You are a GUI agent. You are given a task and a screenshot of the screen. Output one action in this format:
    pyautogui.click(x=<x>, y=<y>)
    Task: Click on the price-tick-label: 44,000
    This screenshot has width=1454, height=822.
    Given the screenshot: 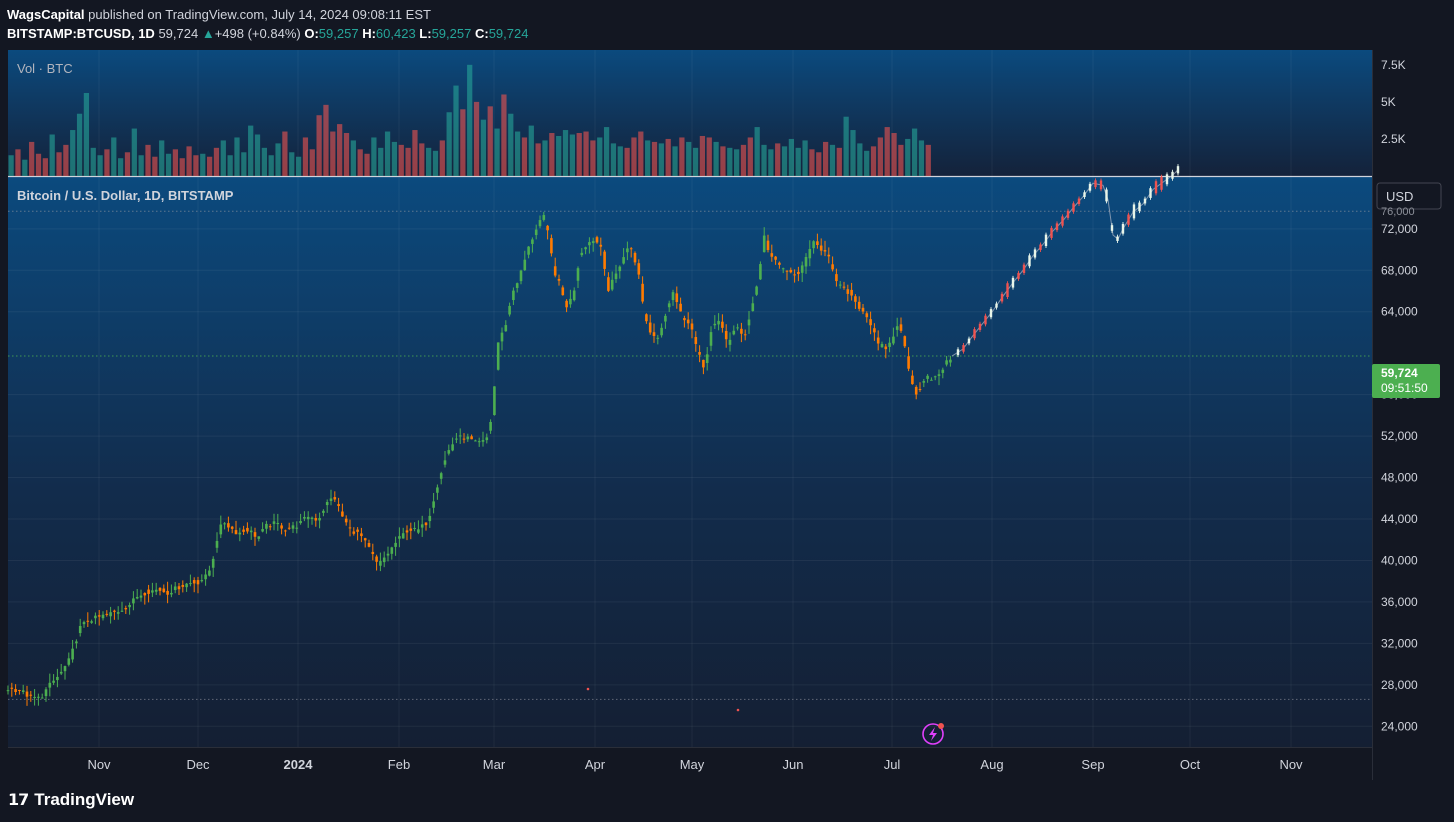 What is the action you would take?
    pyautogui.click(x=1399, y=519)
    